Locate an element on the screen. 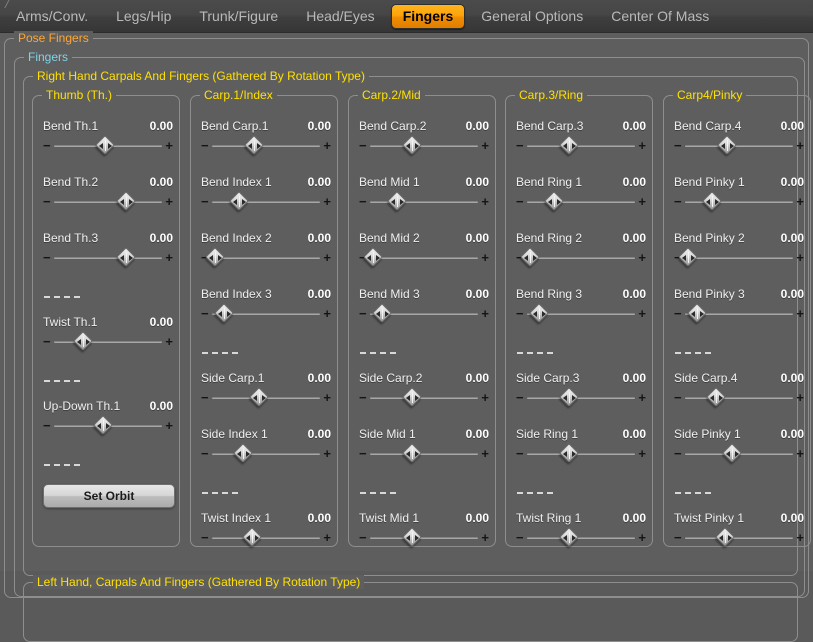 Image resolution: width=813 pixels, height=642 pixels. slider-bend-carp-3: − + is located at coordinates (581, 146).